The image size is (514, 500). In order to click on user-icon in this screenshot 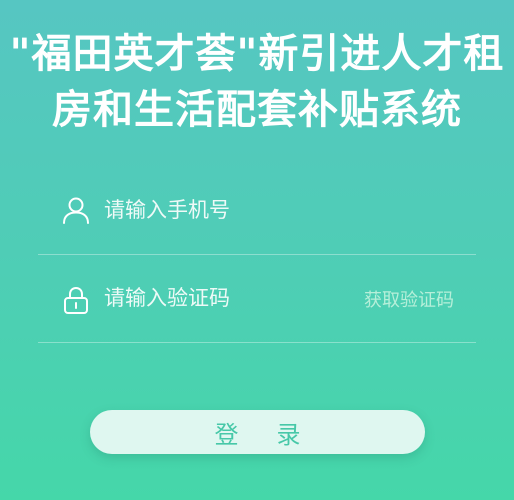, I will do `click(76, 211)`.